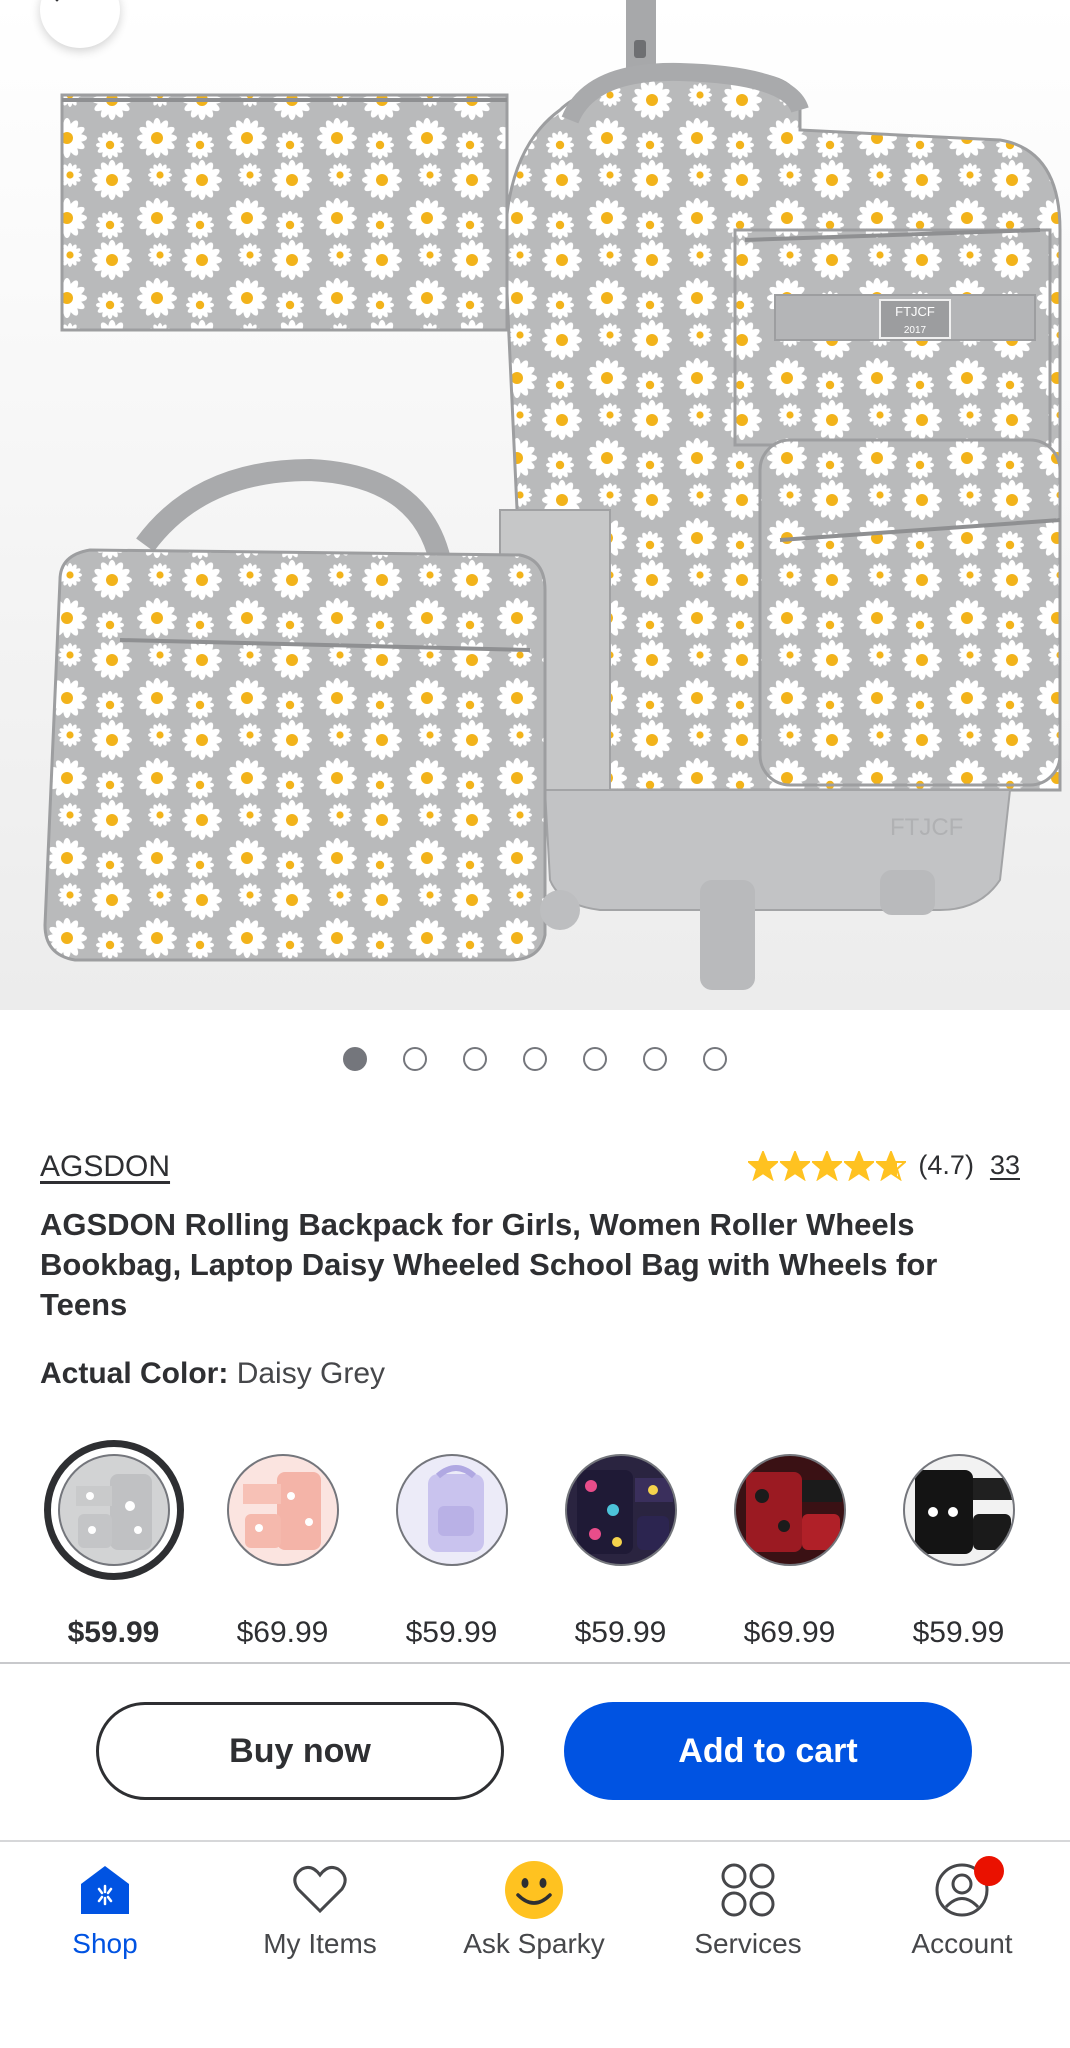  Describe the element at coordinates (105, 1943) in the screenshot. I see `tab-label: Shop` at that location.